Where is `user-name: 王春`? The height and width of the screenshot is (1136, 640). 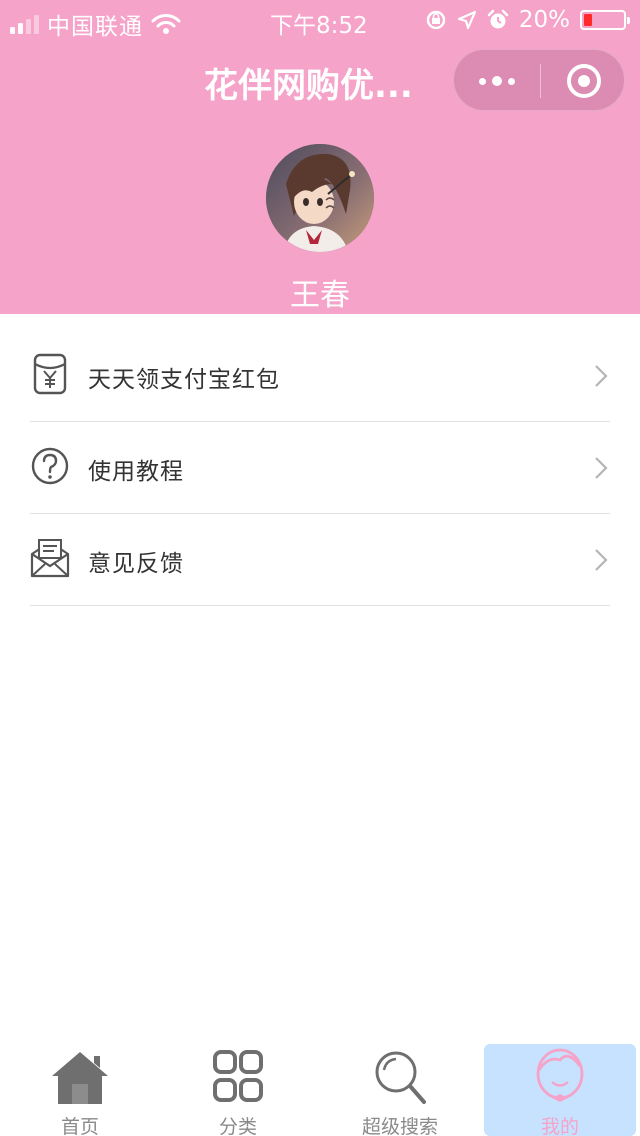
user-name: 王春 is located at coordinates (320, 295).